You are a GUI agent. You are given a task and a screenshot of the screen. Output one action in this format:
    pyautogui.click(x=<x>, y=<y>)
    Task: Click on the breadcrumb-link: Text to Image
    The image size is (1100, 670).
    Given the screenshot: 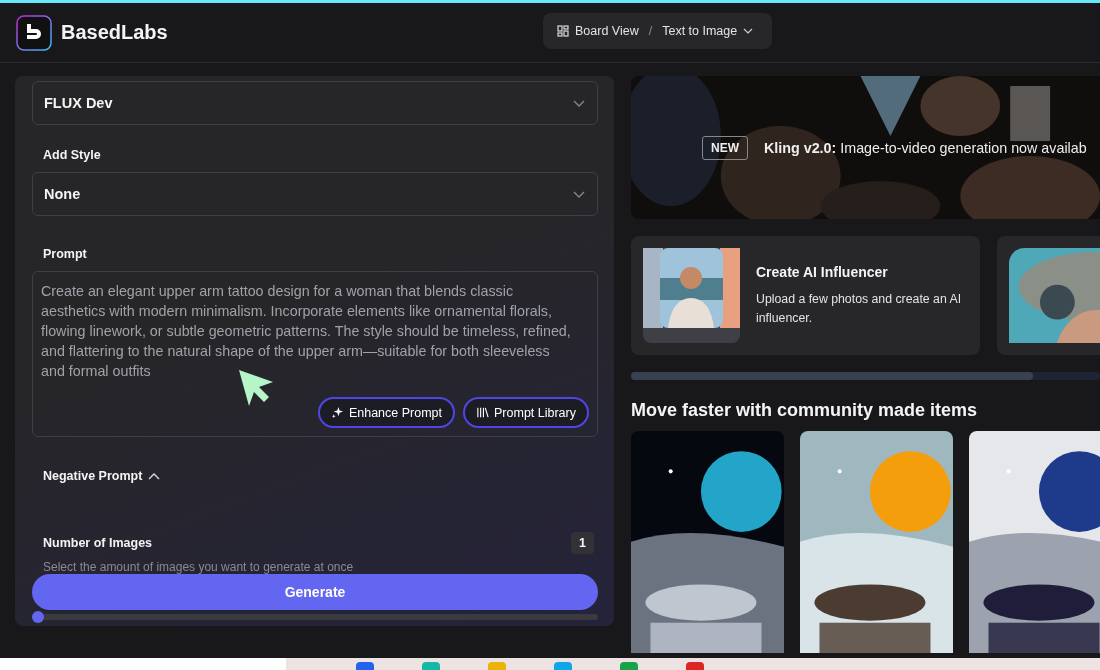 What is the action you would take?
    pyautogui.click(x=708, y=31)
    